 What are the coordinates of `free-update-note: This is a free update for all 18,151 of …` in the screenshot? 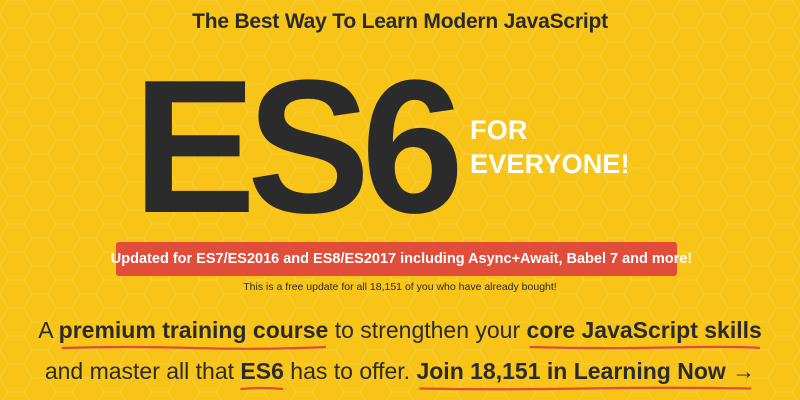 It's located at (400, 287).